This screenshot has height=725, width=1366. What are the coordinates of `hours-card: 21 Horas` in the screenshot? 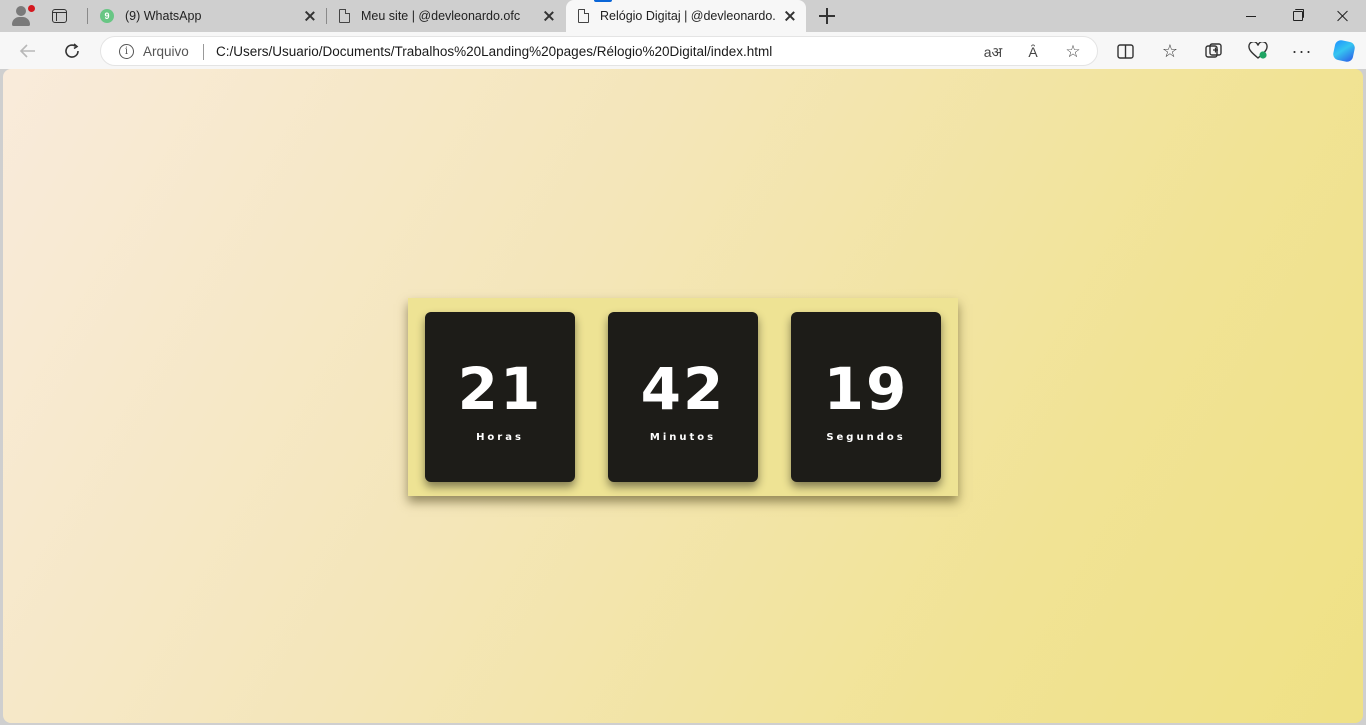 It's located at (500, 397).